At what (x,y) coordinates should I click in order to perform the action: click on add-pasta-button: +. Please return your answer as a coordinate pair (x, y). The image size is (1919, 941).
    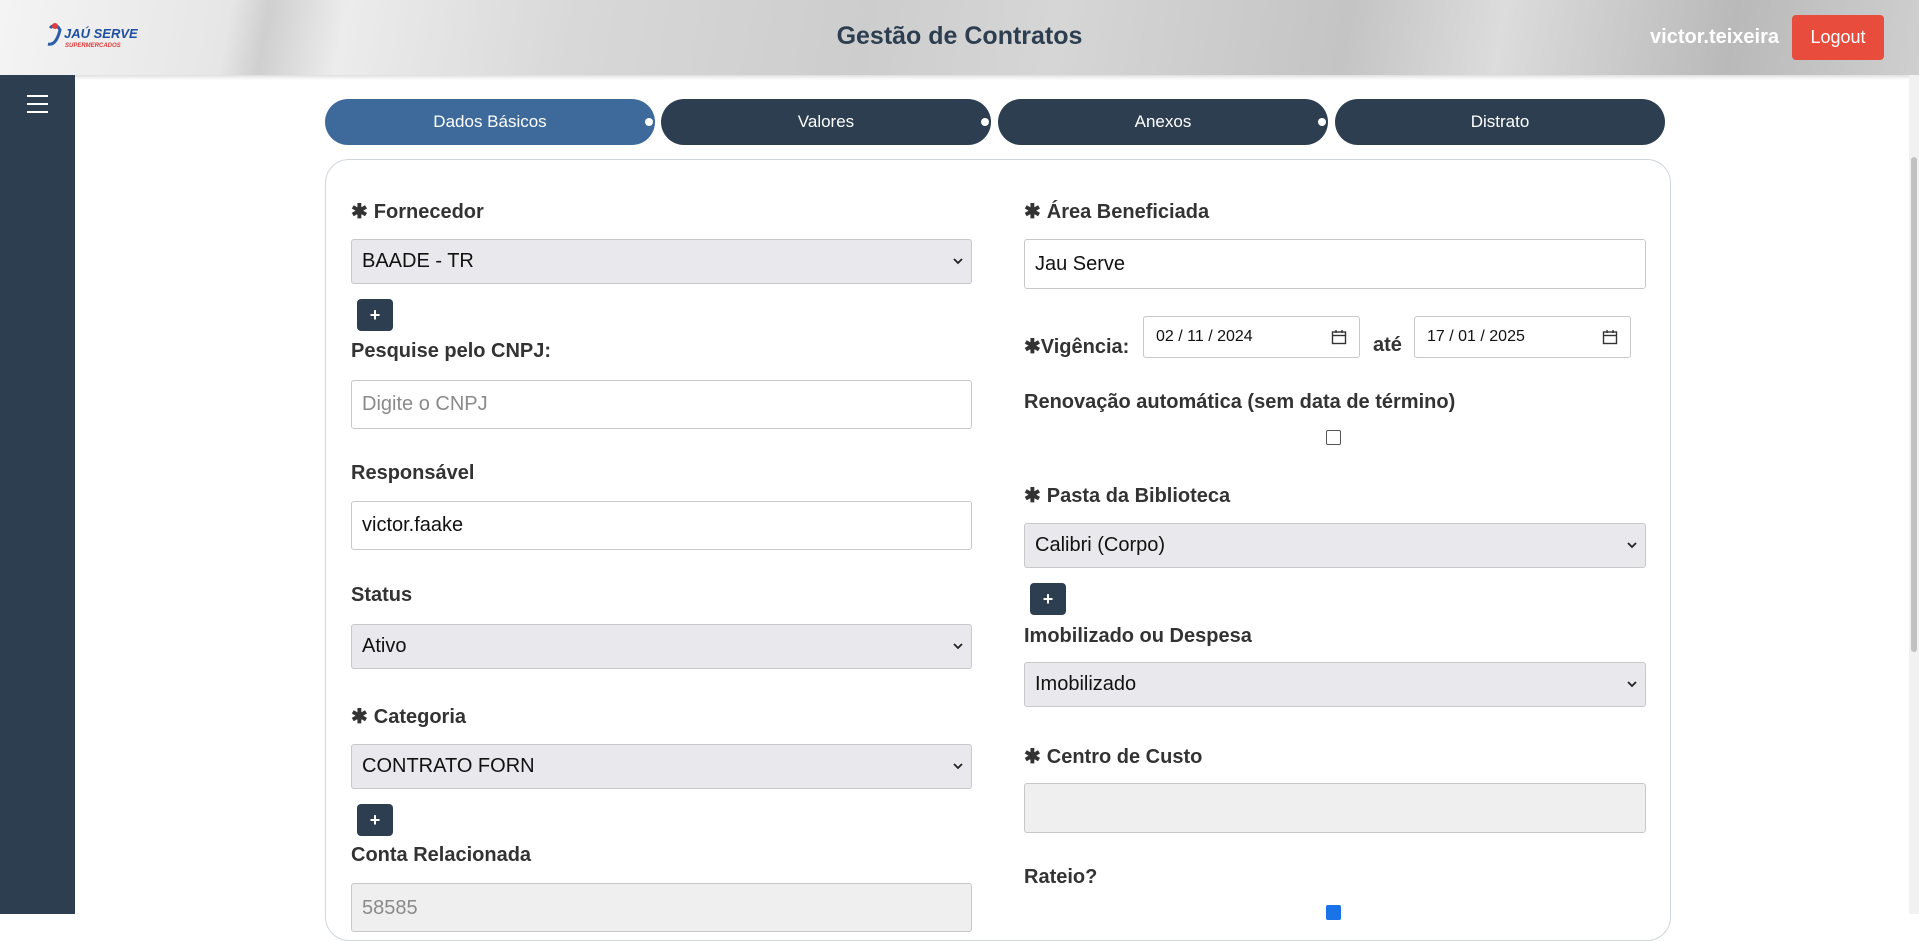
    Looking at the image, I should click on (1048, 599).